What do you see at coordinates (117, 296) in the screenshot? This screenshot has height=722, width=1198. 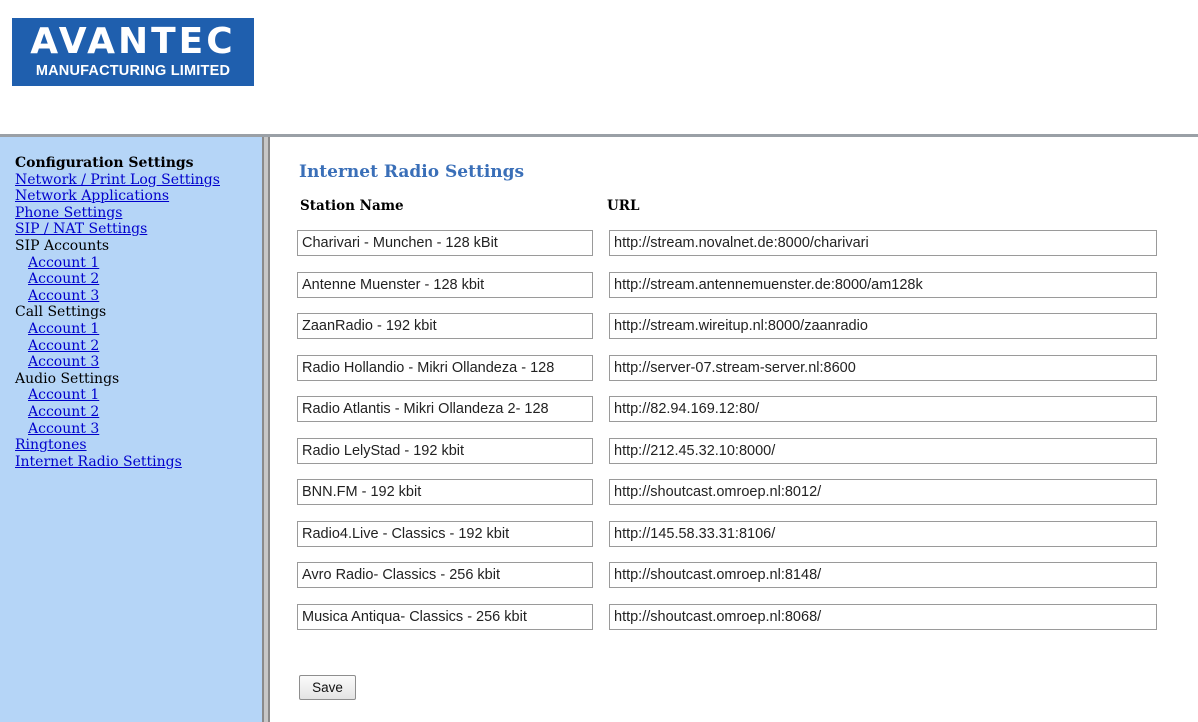 I see `nav-link-sip-account-3: Account 3` at bounding box center [117, 296].